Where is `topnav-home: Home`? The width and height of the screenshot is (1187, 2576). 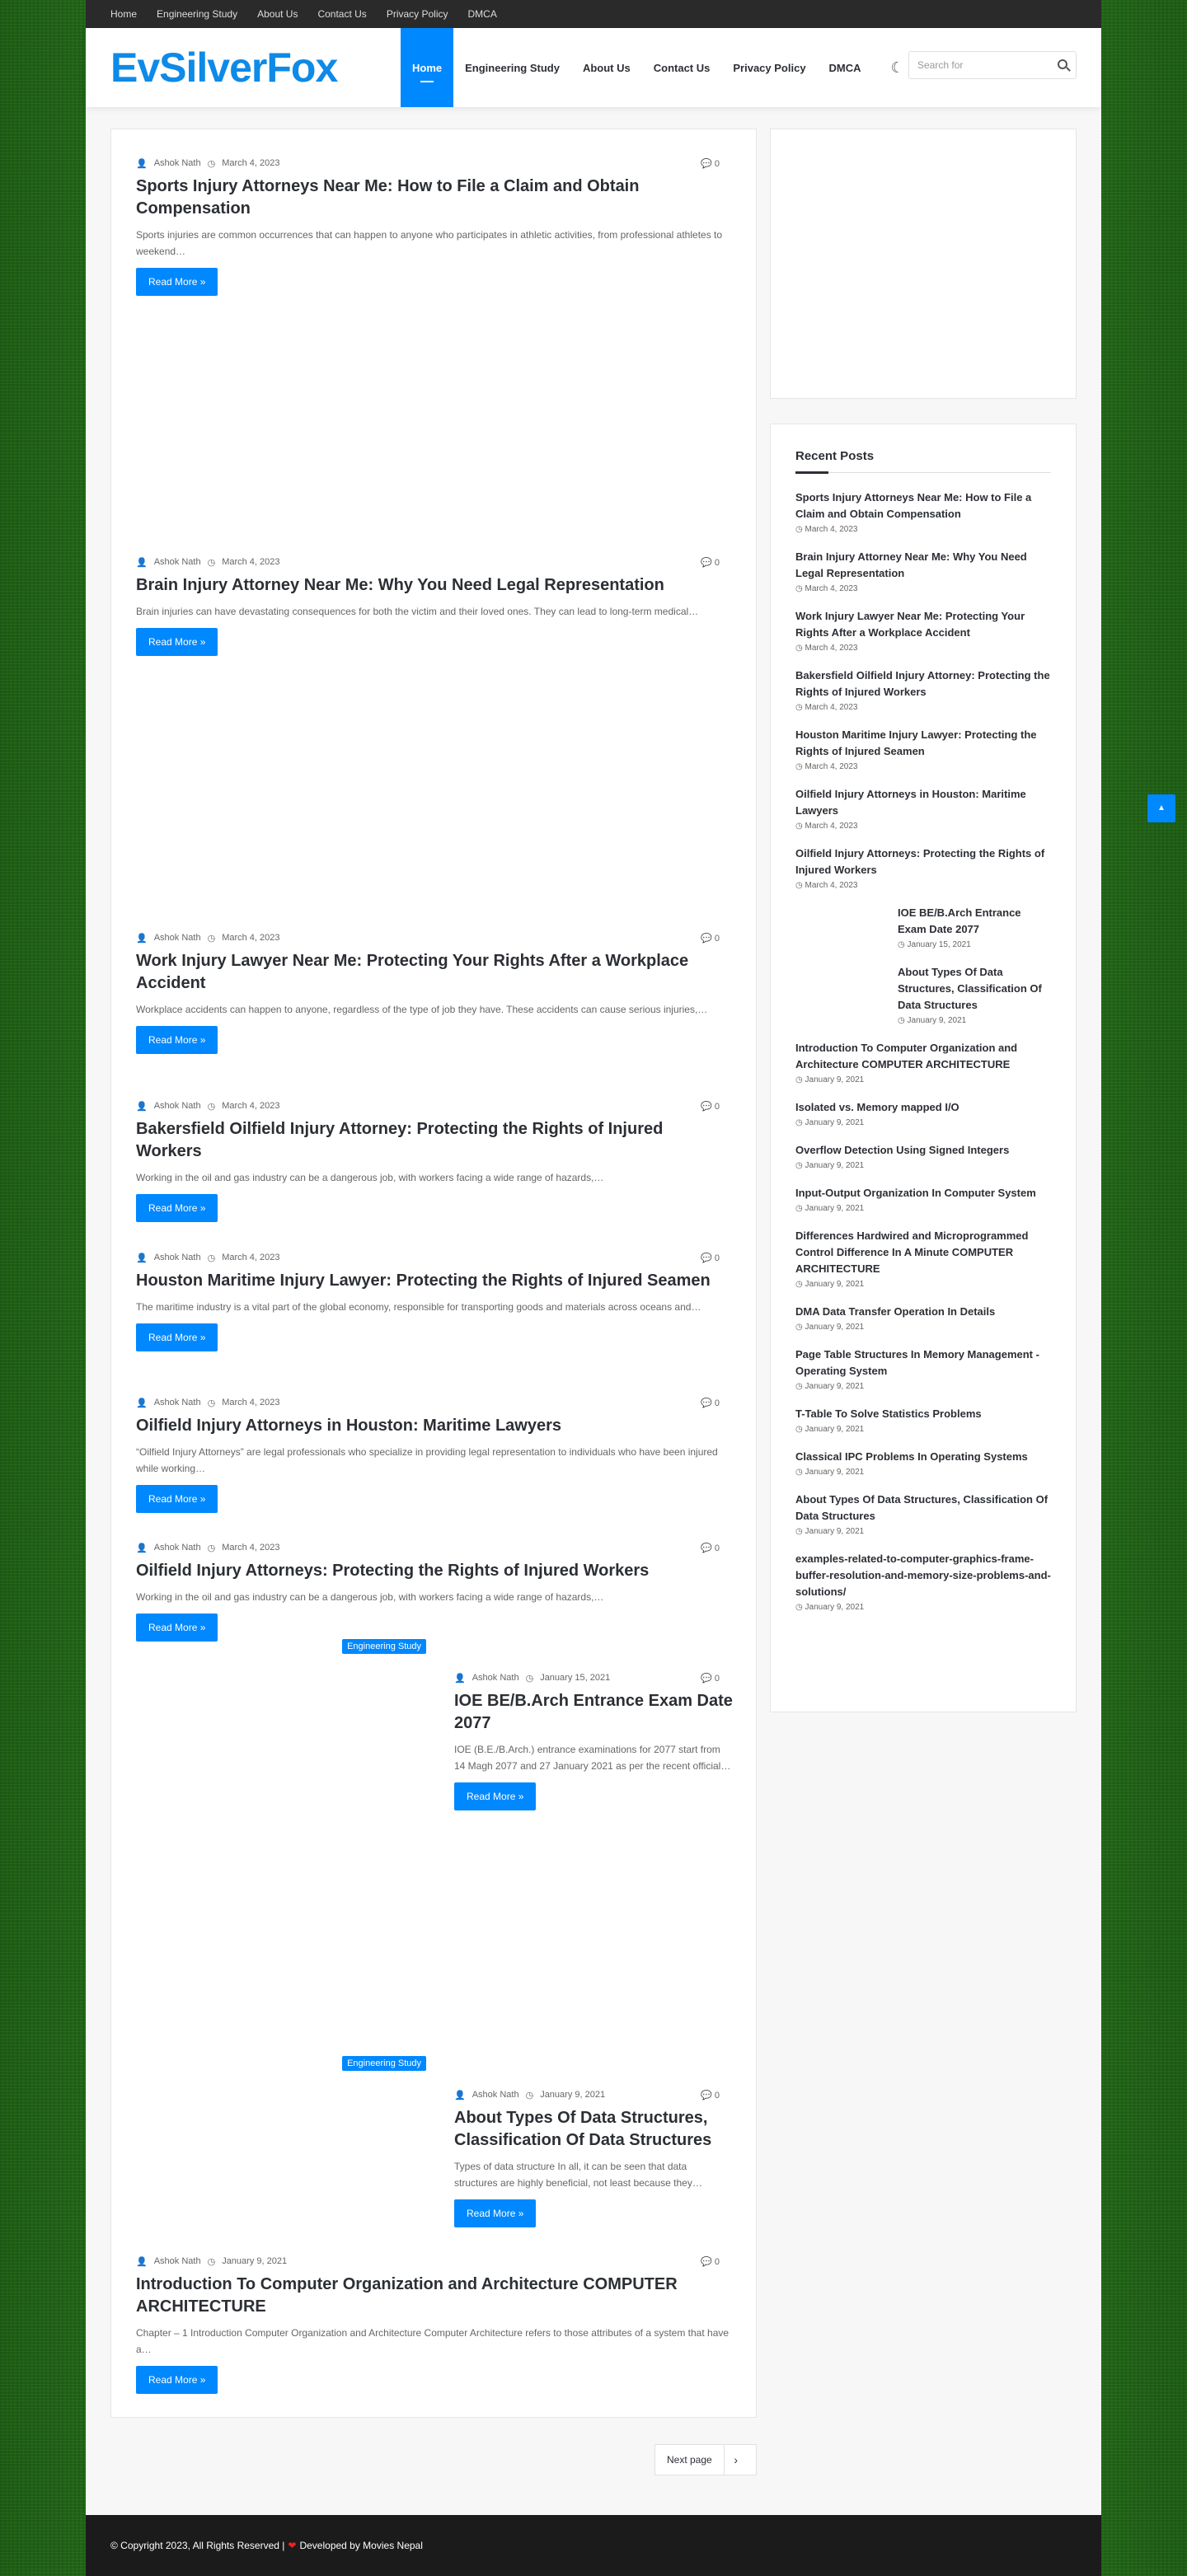
topnav-home: Home is located at coordinates (123, 14).